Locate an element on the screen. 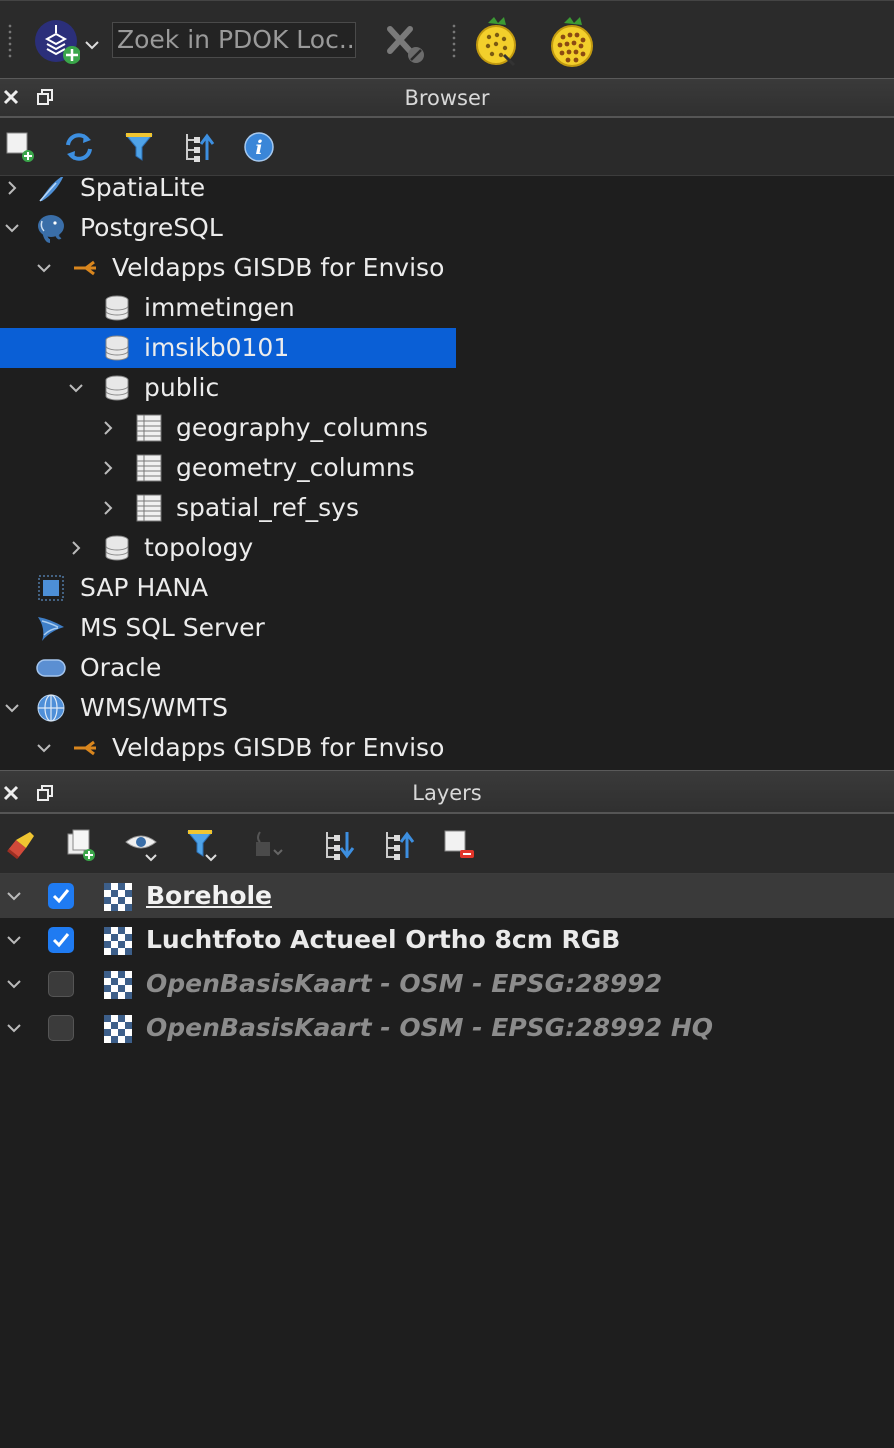  tree-item-label: SpatiaLite is located at coordinates (143, 189).